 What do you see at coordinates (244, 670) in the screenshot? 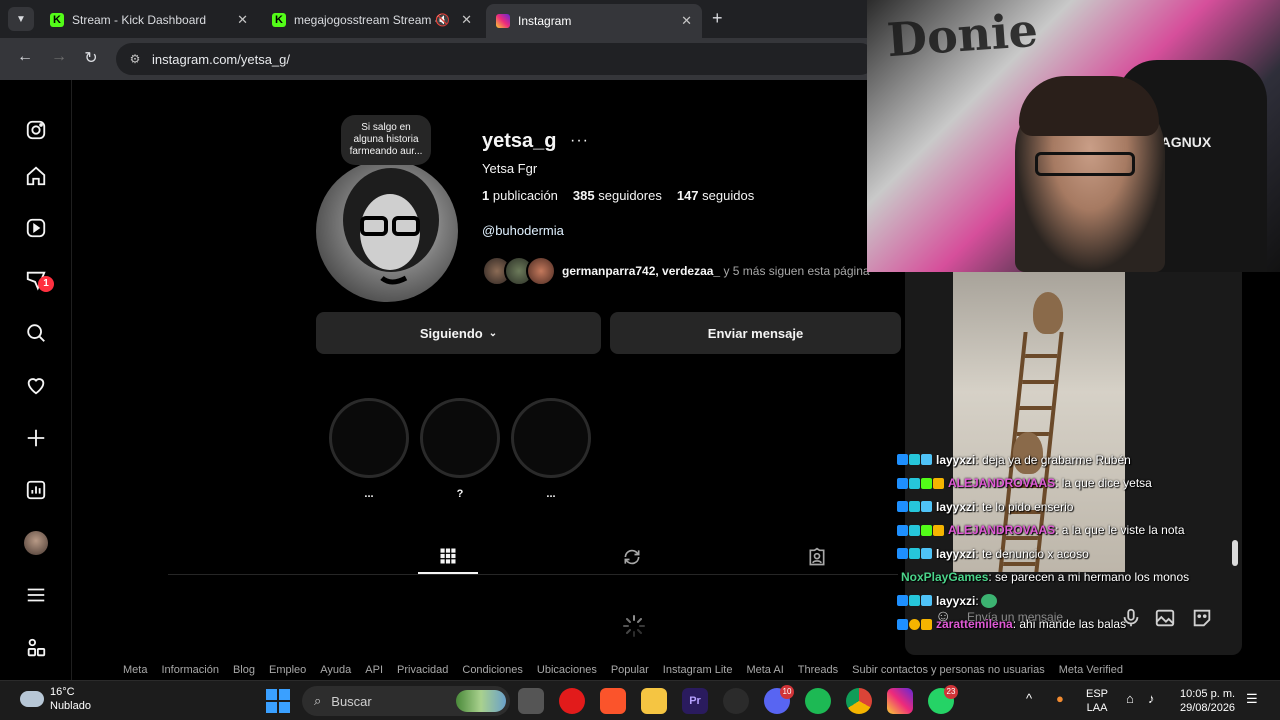
I see `footer-link: Blog` at bounding box center [244, 670].